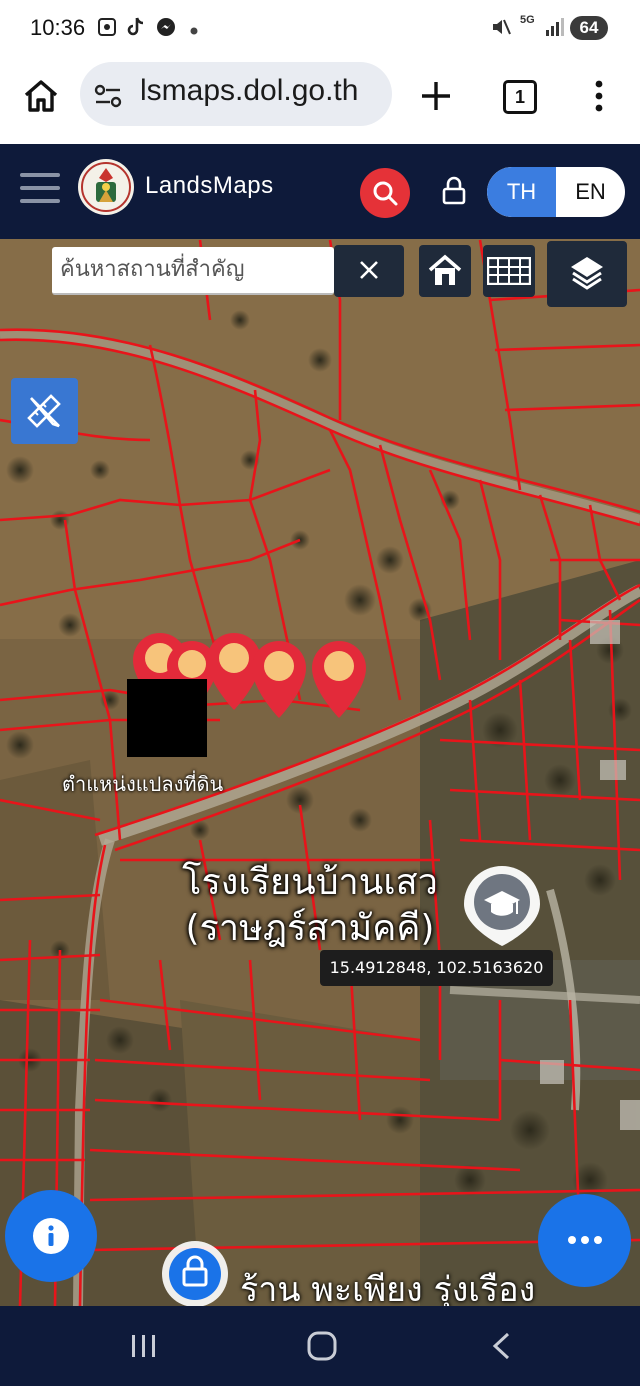  I want to click on school-label-line1: โรงเรียนบ้านเสว, so click(310, 882).